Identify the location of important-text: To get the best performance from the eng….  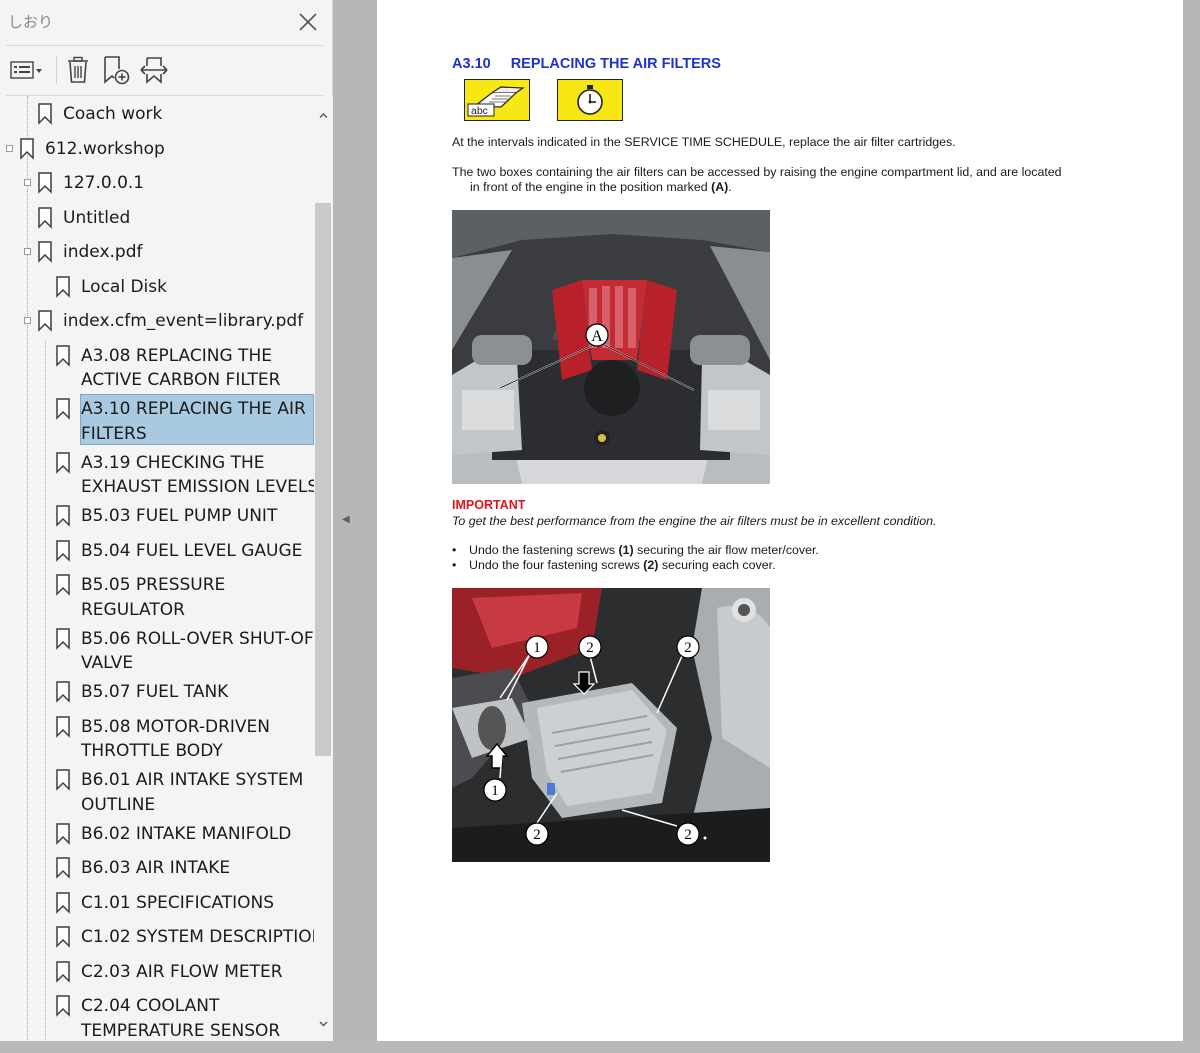
(694, 521).